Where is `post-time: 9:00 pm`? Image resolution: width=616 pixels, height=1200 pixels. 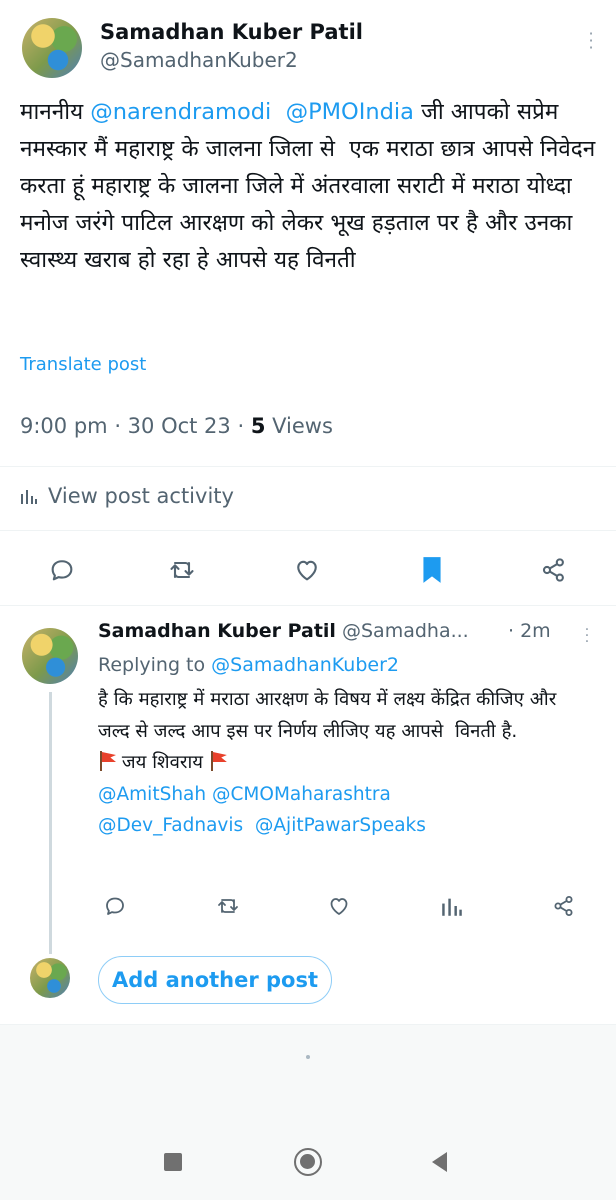
post-time: 9:00 pm is located at coordinates (64, 426).